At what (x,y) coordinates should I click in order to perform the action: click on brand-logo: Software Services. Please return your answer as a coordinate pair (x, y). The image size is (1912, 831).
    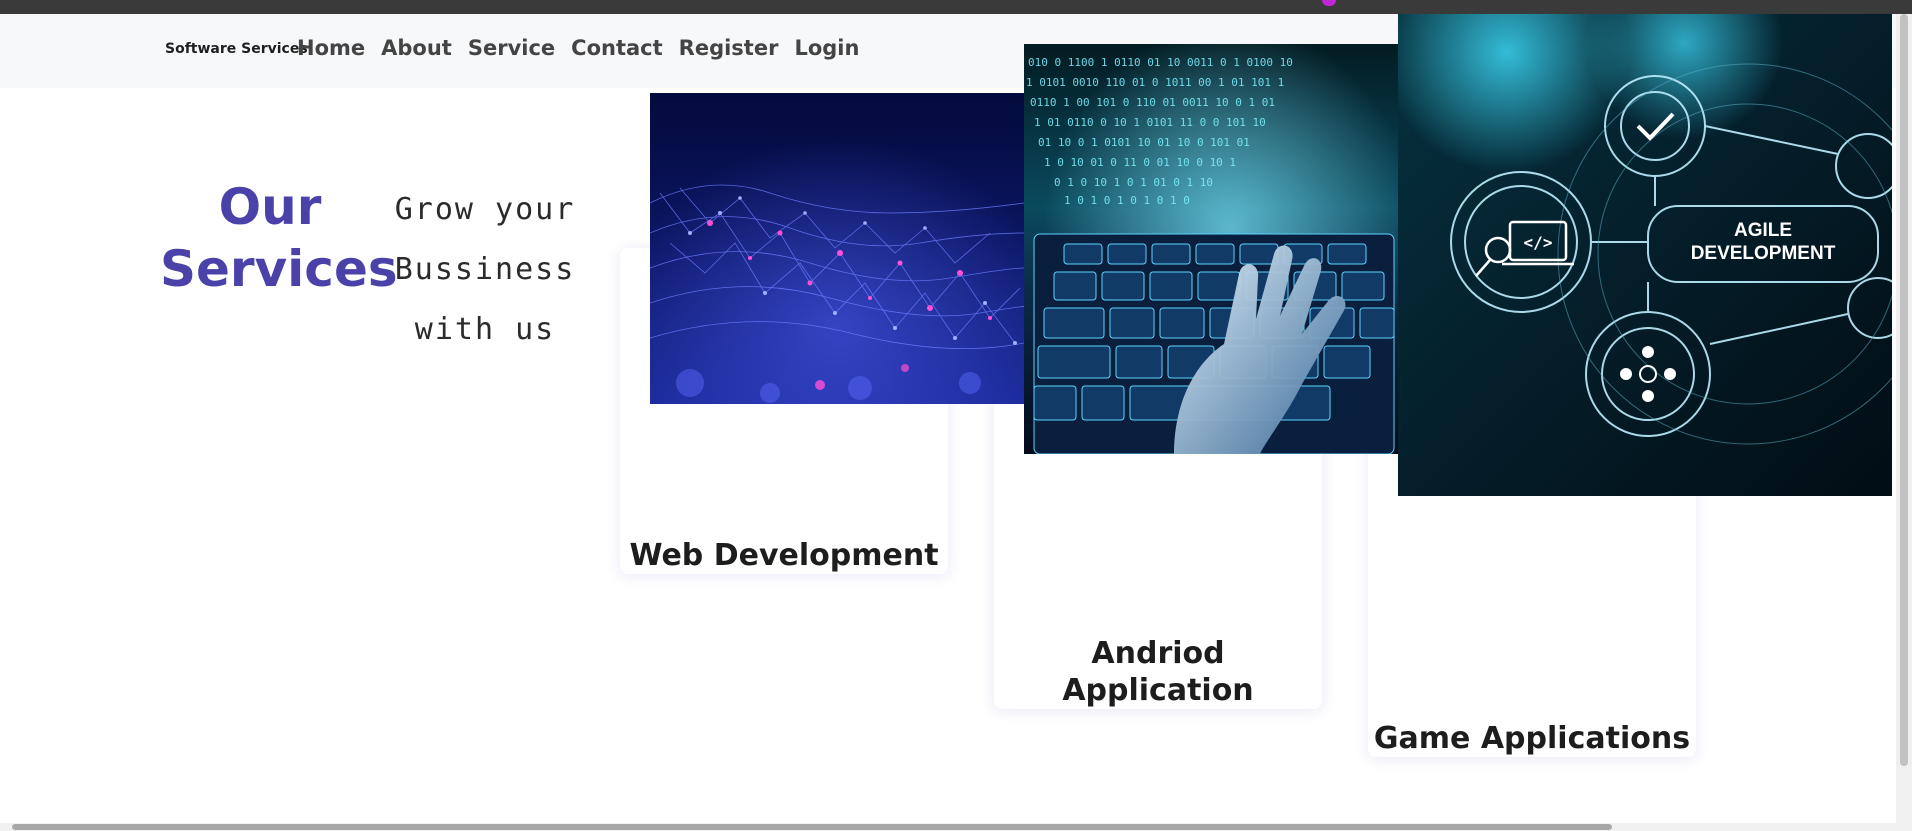
    Looking at the image, I should click on (236, 49).